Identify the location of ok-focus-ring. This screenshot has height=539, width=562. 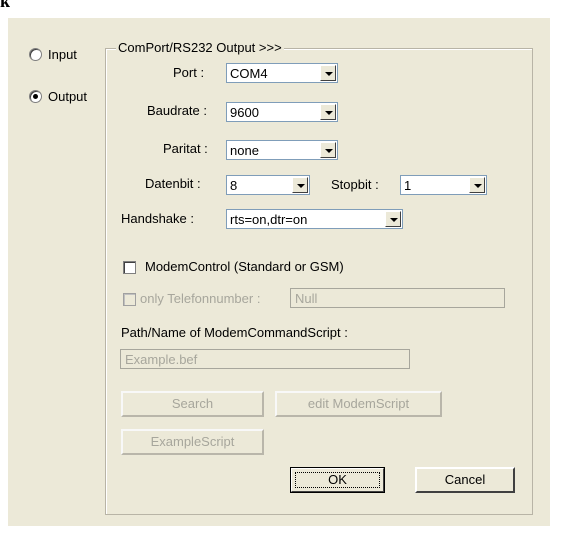
(337, 480).